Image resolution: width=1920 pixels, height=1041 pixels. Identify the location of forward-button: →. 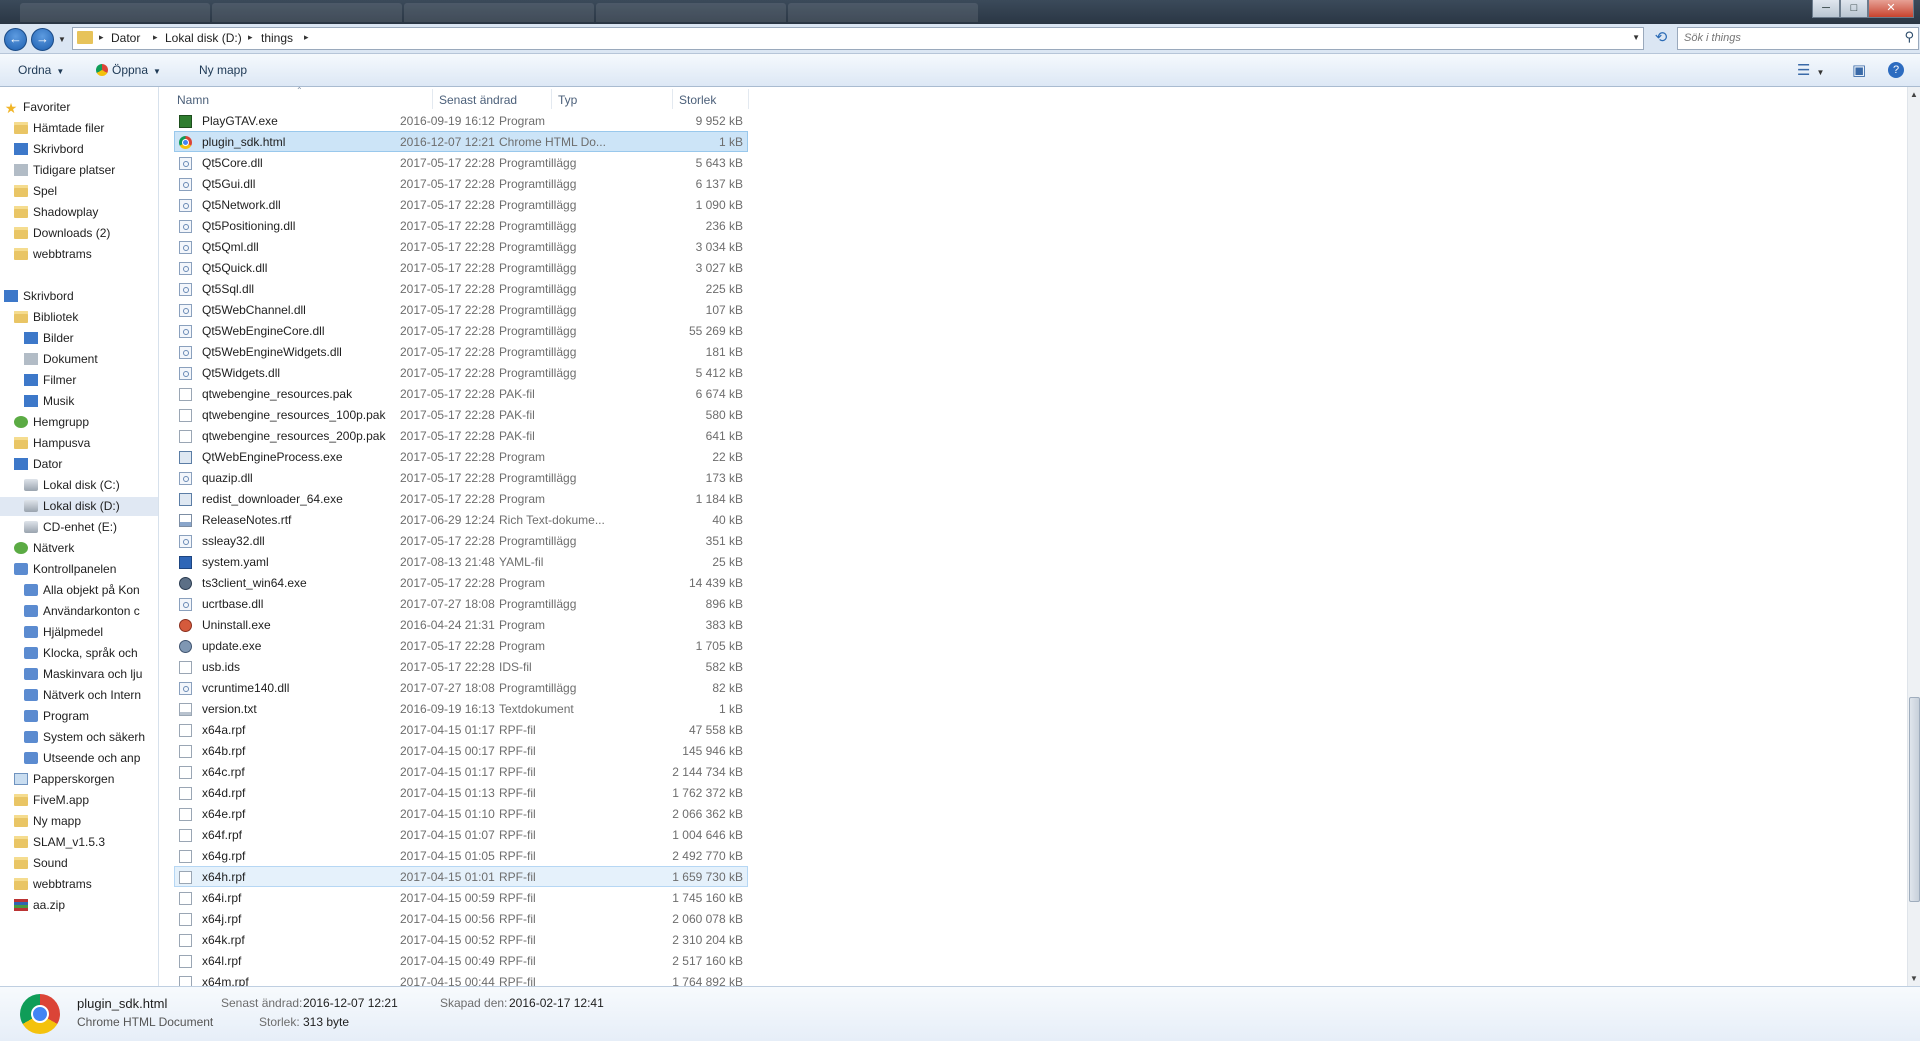
(42, 39).